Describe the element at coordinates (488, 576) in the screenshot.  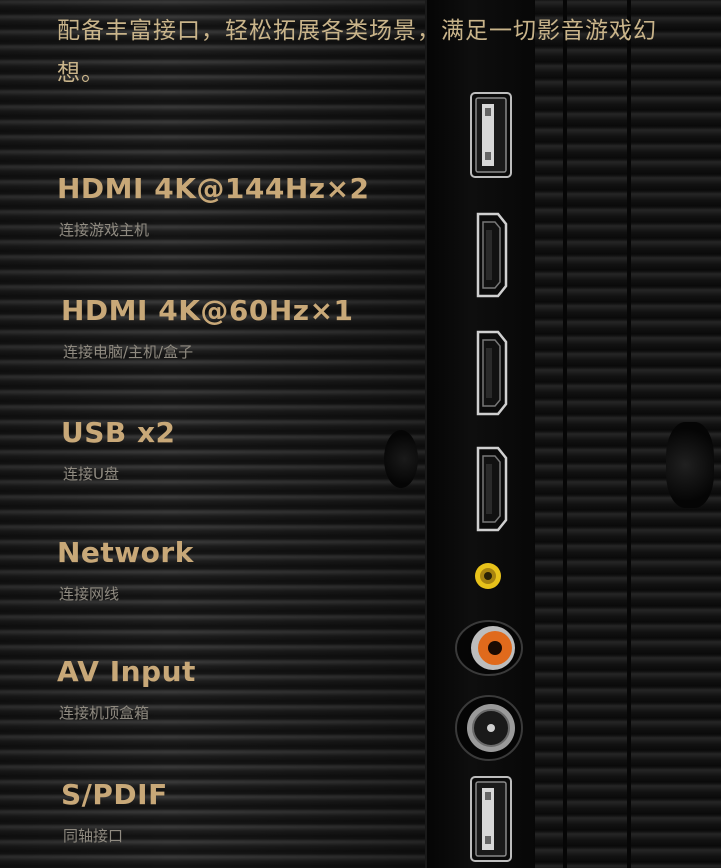
I see `network-port-icon` at that location.